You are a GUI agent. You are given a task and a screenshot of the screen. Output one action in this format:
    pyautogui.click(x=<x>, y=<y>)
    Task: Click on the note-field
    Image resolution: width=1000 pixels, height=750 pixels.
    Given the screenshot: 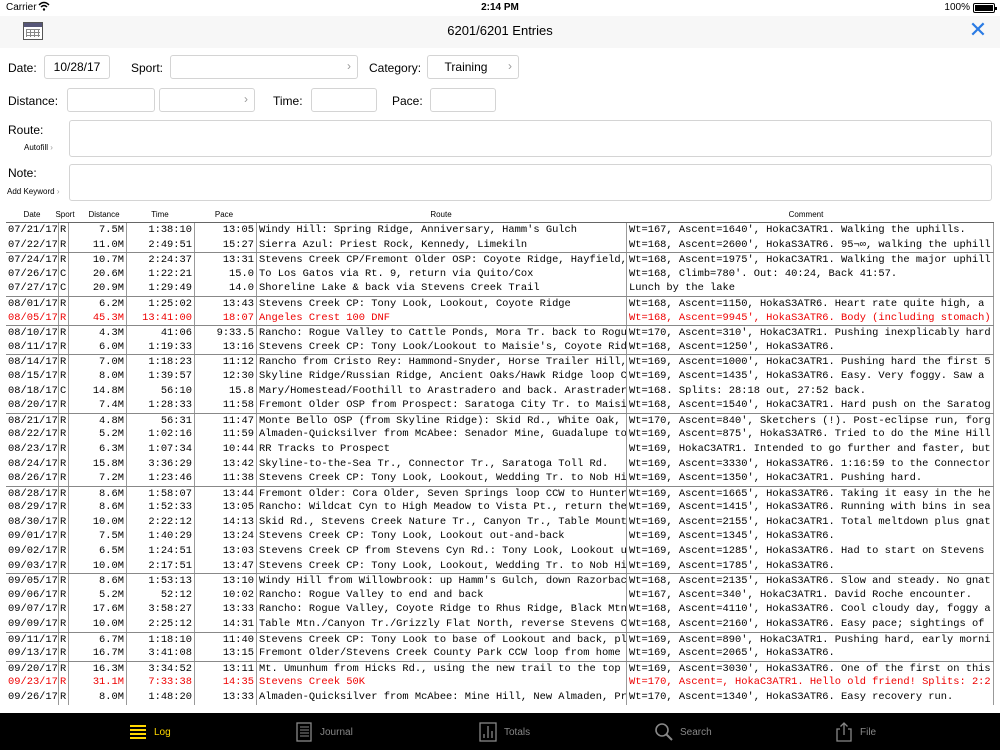 What is the action you would take?
    pyautogui.click(x=530, y=182)
    